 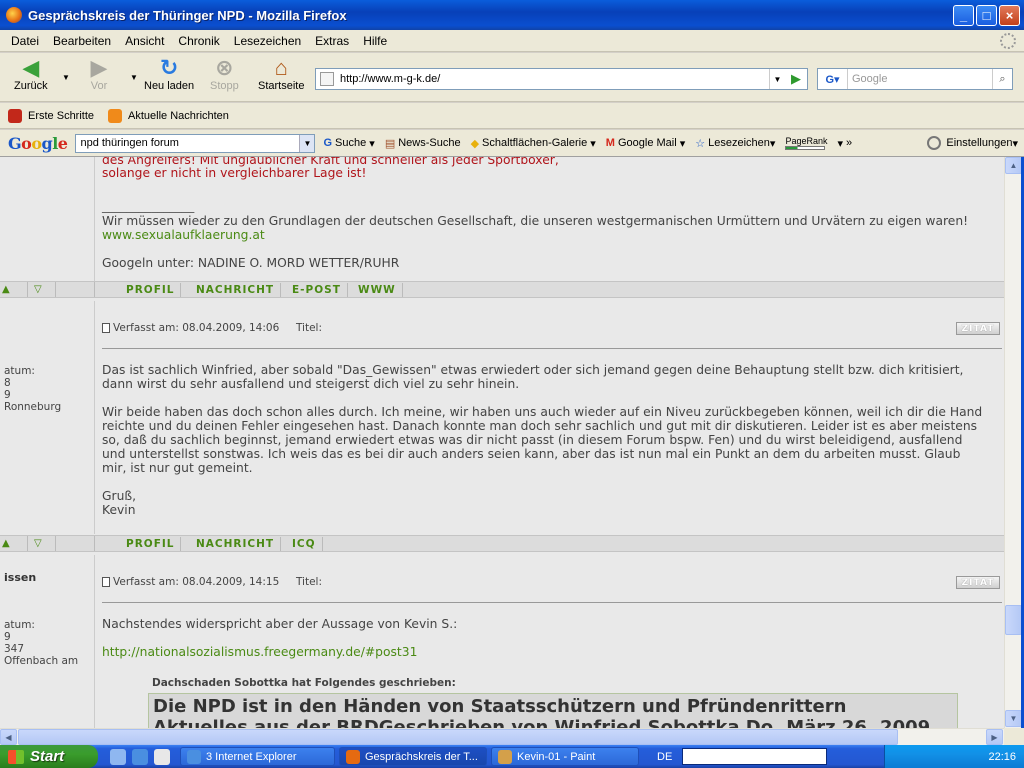 I want to click on windows-flag-icon, so click(x=16, y=756).